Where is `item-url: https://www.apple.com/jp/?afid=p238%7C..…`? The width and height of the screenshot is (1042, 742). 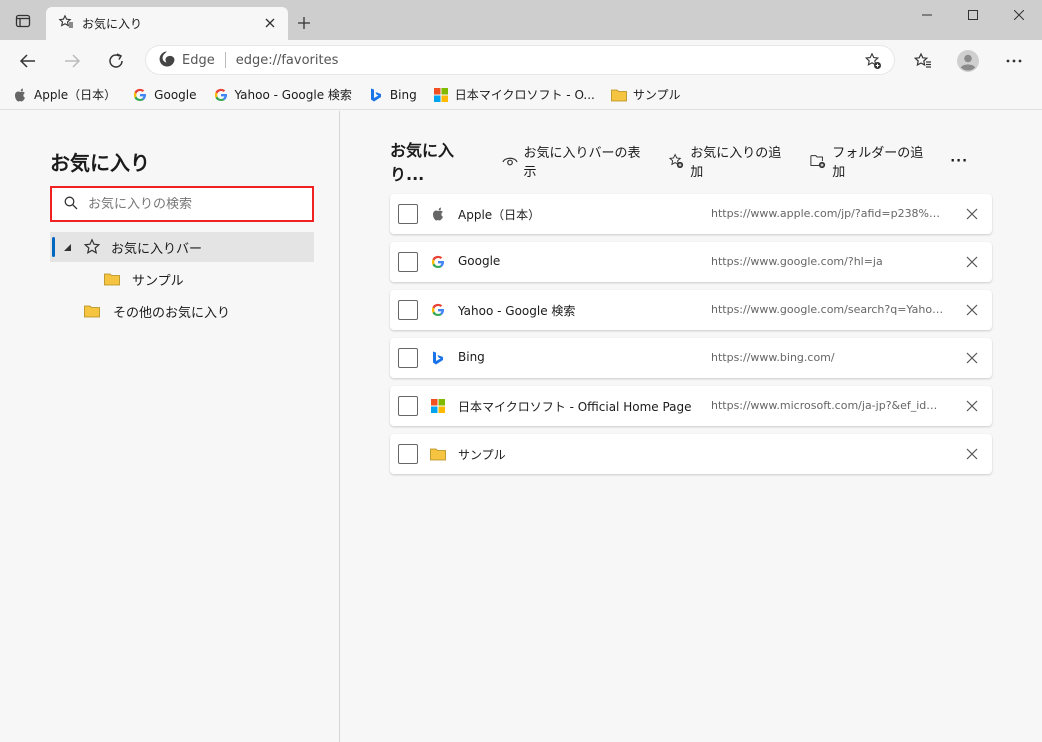 item-url: https://www.apple.com/jp/?afid=p238%7C..… is located at coordinates (828, 213).